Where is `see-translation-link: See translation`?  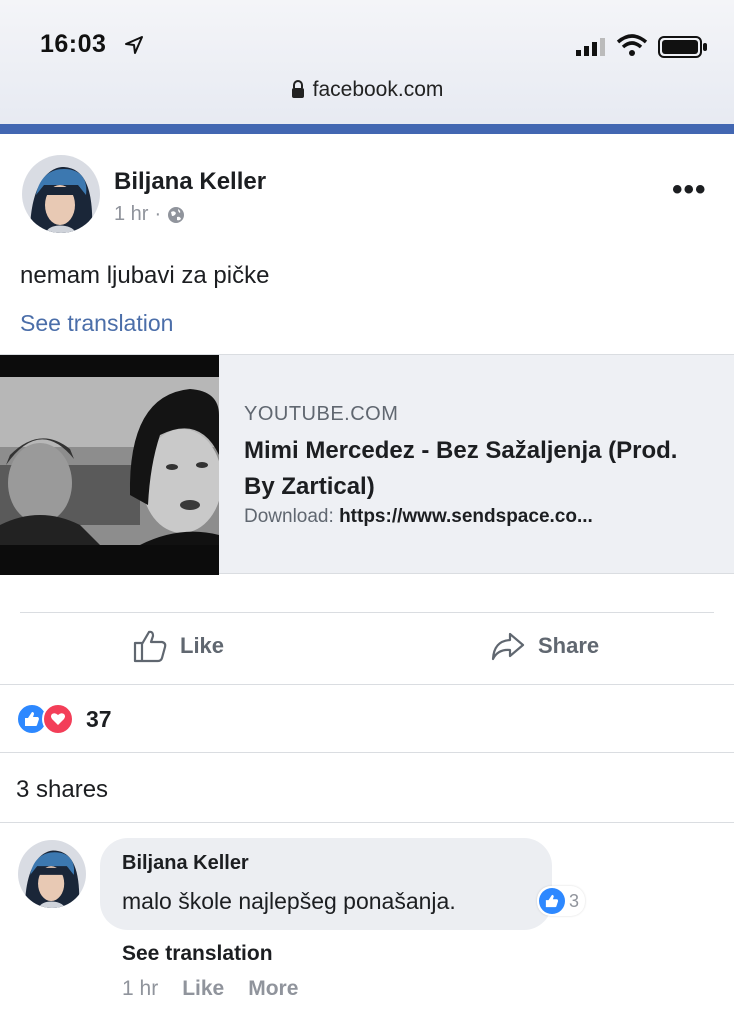 see-translation-link: See translation is located at coordinates (96, 323).